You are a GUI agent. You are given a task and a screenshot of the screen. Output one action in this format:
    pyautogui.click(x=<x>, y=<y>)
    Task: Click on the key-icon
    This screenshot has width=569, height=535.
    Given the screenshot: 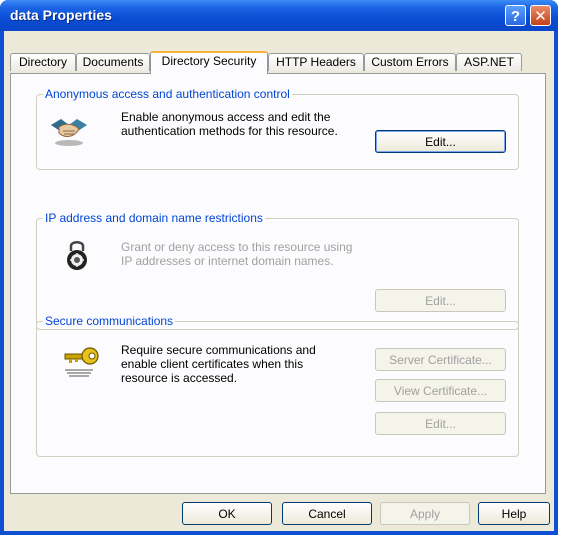 What is the action you would take?
    pyautogui.click(x=81, y=362)
    